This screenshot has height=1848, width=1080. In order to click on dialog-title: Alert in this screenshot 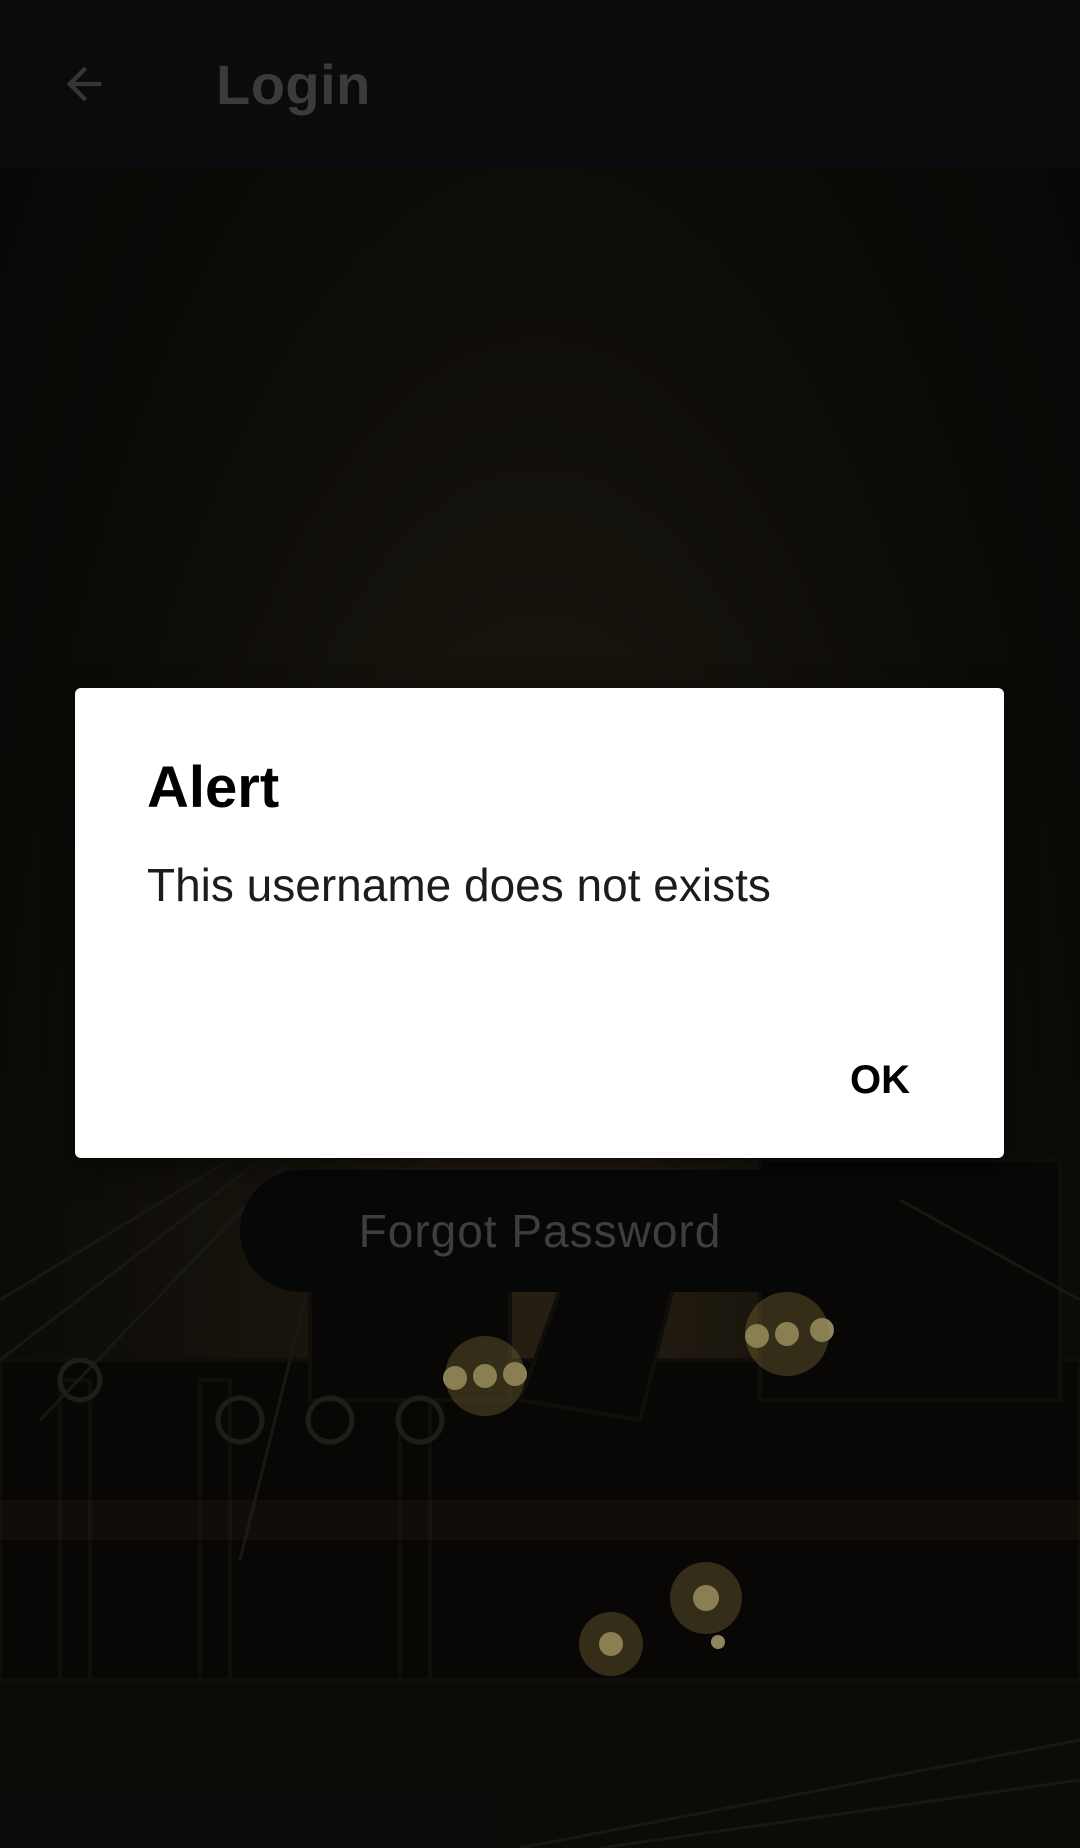, I will do `click(213, 787)`.